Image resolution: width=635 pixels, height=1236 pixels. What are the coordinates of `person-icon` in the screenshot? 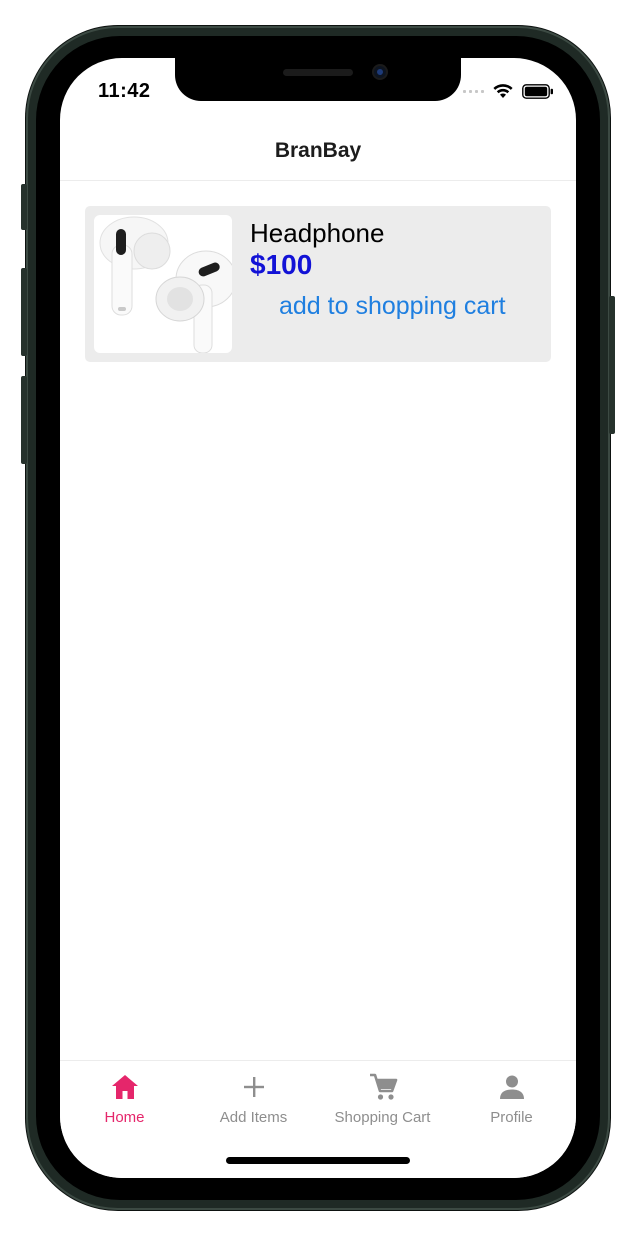 It's located at (511, 1087).